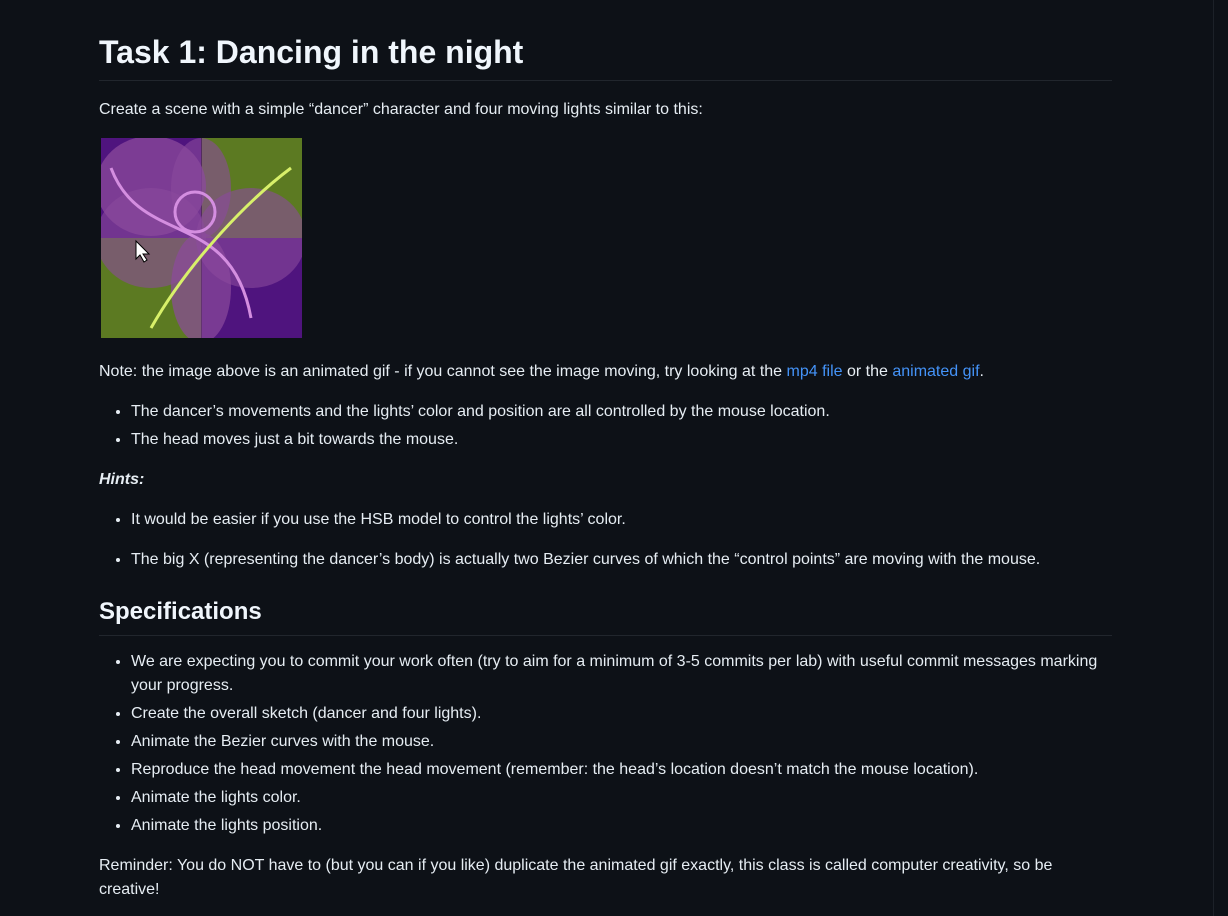  I want to click on mp4-file-link: mp4 file, so click(815, 371).